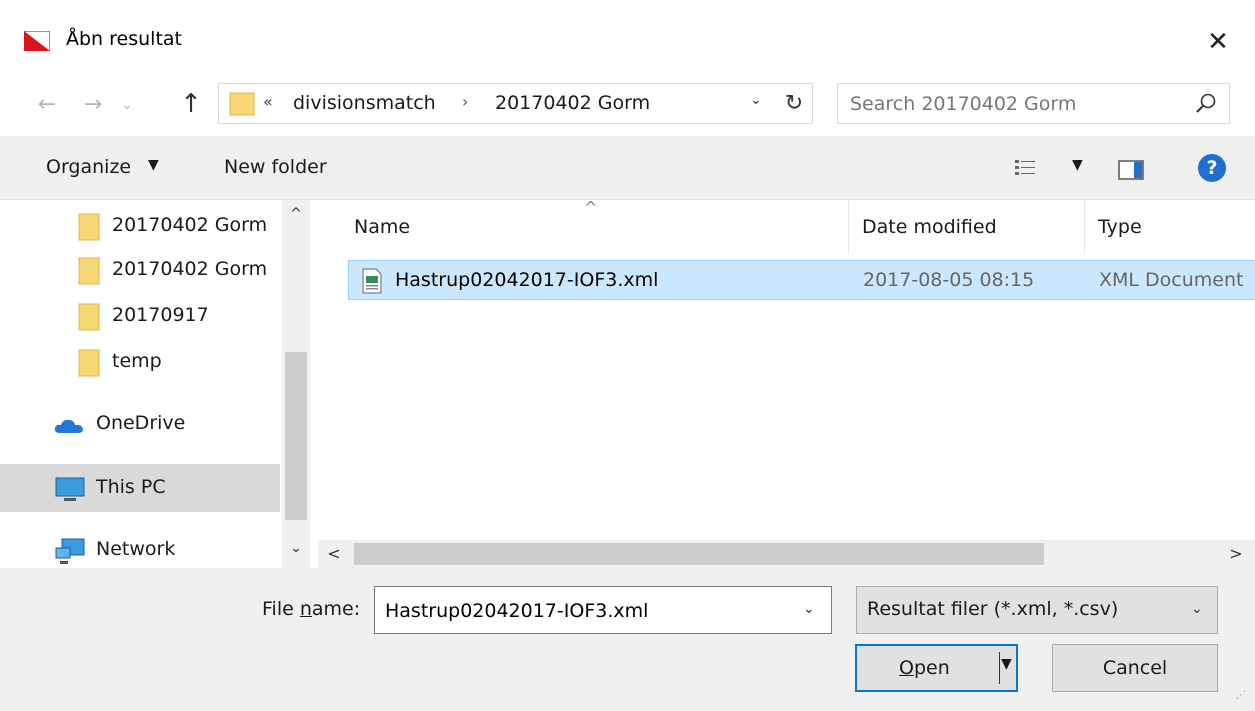 The image size is (1255, 711). What do you see at coordinates (364, 103) in the screenshot?
I see `breadcrumb-divisionsmatch: divisionsmatch` at bounding box center [364, 103].